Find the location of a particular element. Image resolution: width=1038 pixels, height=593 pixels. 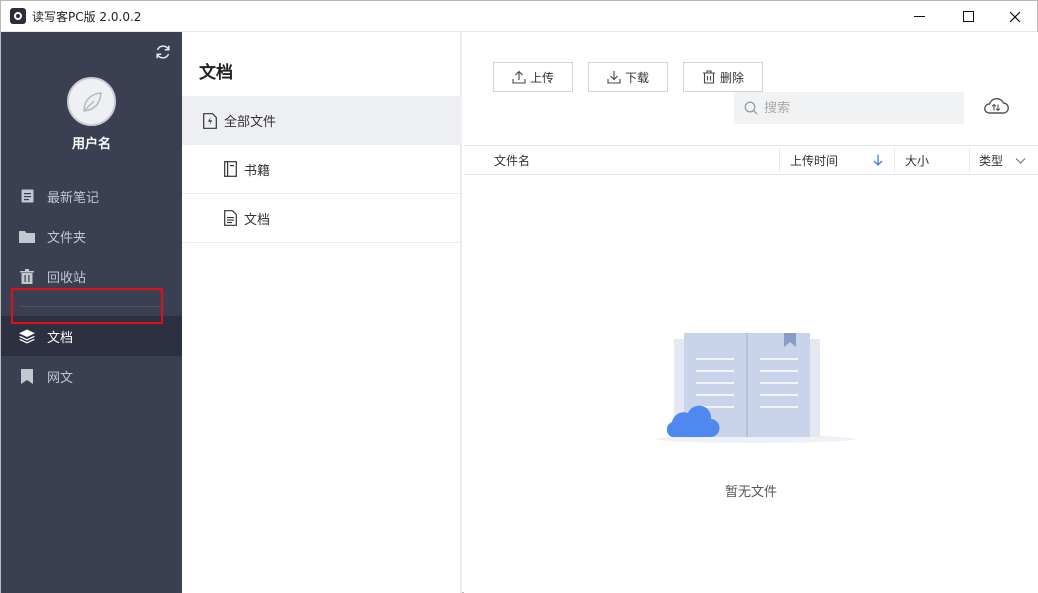

upload-button: 上传 is located at coordinates (533, 77).